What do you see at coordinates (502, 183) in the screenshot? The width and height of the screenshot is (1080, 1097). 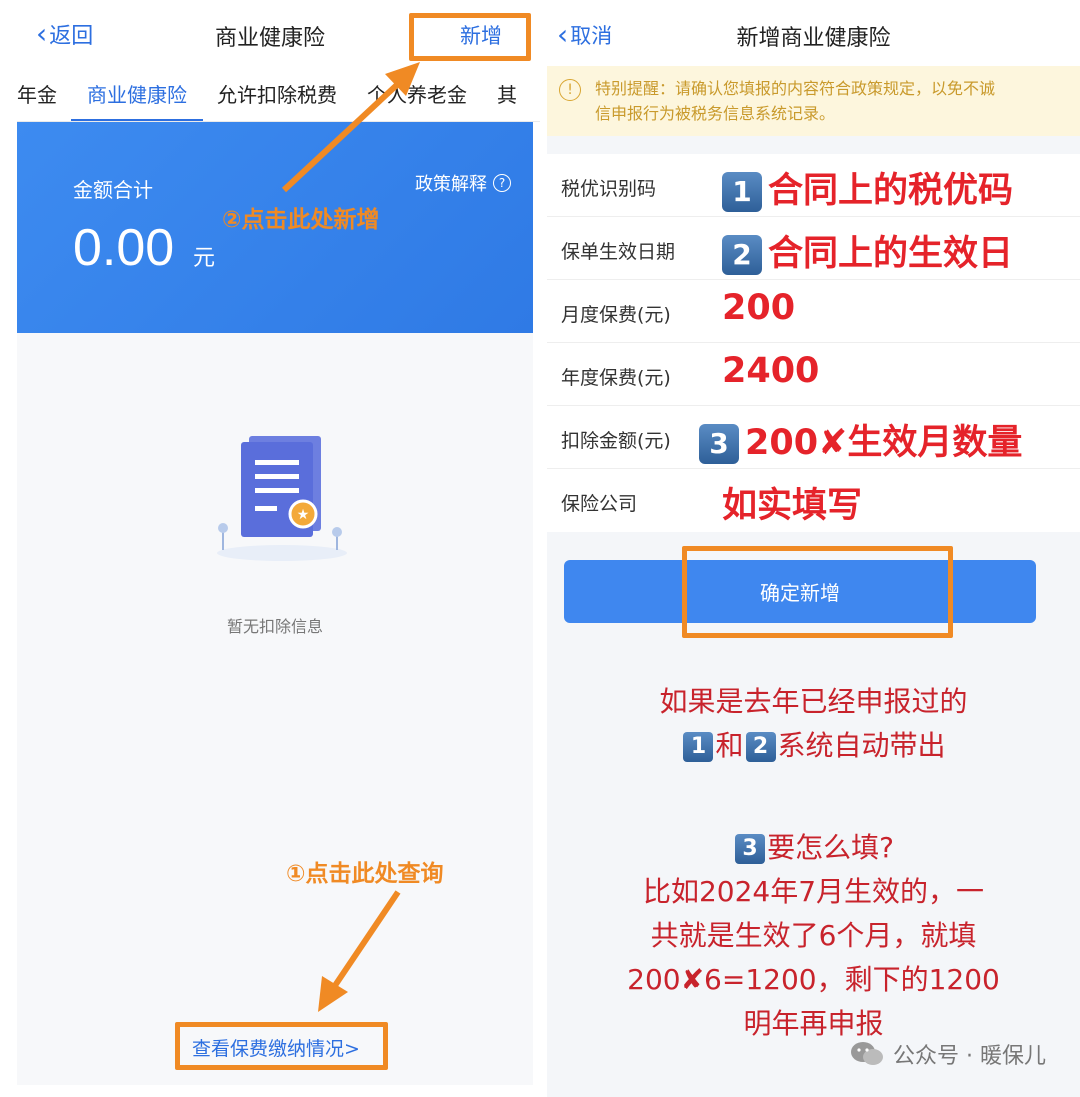 I see `help-icon: ?` at bounding box center [502, 183].